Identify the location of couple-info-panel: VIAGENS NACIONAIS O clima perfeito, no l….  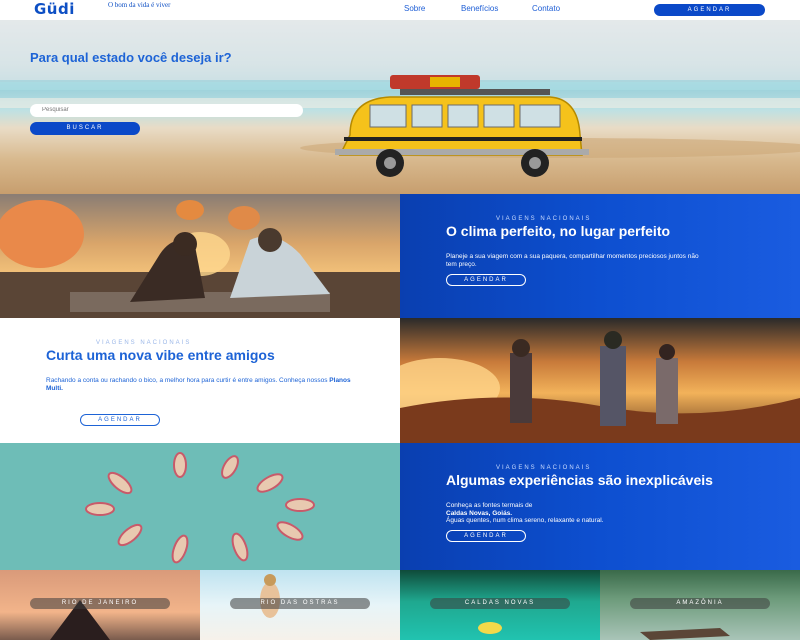
(600, 256).